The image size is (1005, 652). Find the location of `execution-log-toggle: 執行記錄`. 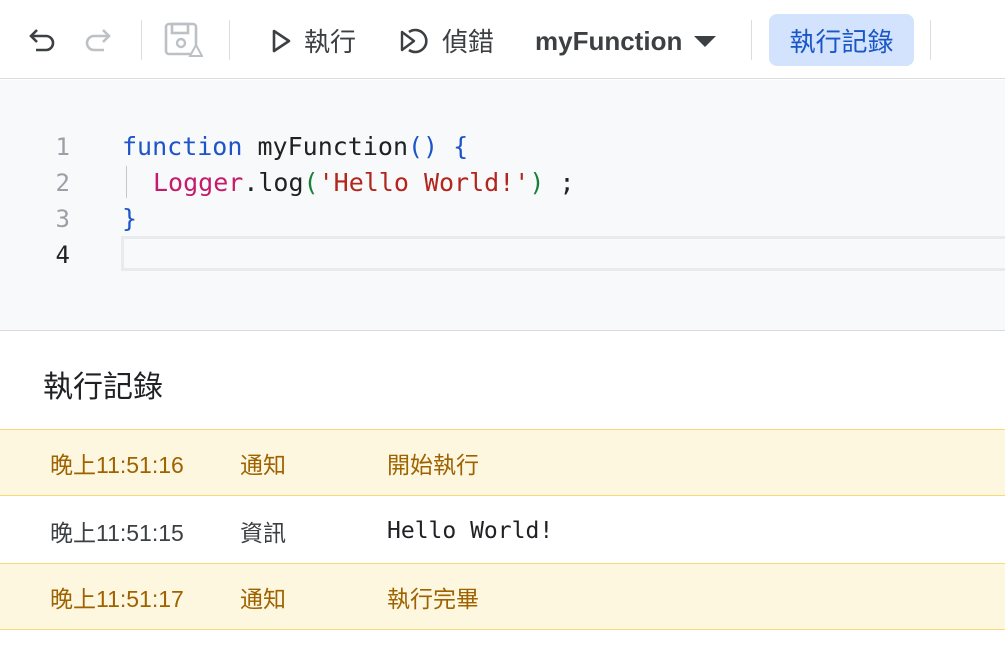

execution-log-toggle: 執行記錄 is located at coordinates (841, 40).